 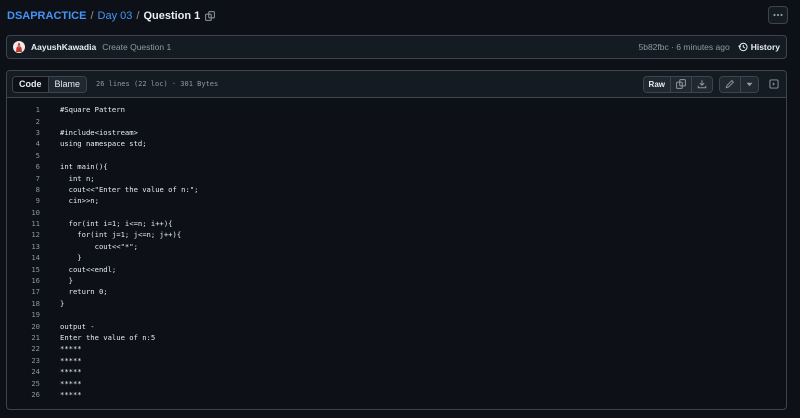 What do you see at coordinates (67, 84) in the screenshot?
I see `tab-blame: Blame` at bounding box center [67, 84].